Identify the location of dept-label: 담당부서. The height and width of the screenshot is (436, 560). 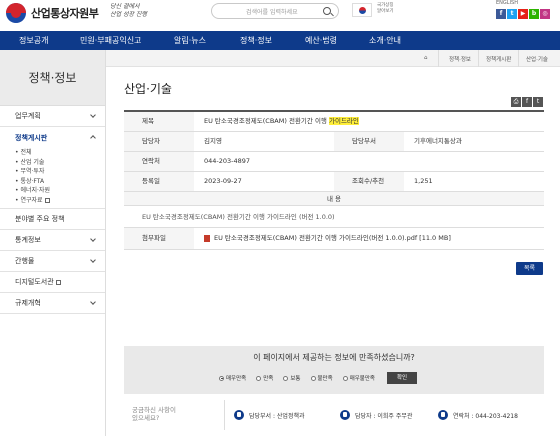
(369, 141).